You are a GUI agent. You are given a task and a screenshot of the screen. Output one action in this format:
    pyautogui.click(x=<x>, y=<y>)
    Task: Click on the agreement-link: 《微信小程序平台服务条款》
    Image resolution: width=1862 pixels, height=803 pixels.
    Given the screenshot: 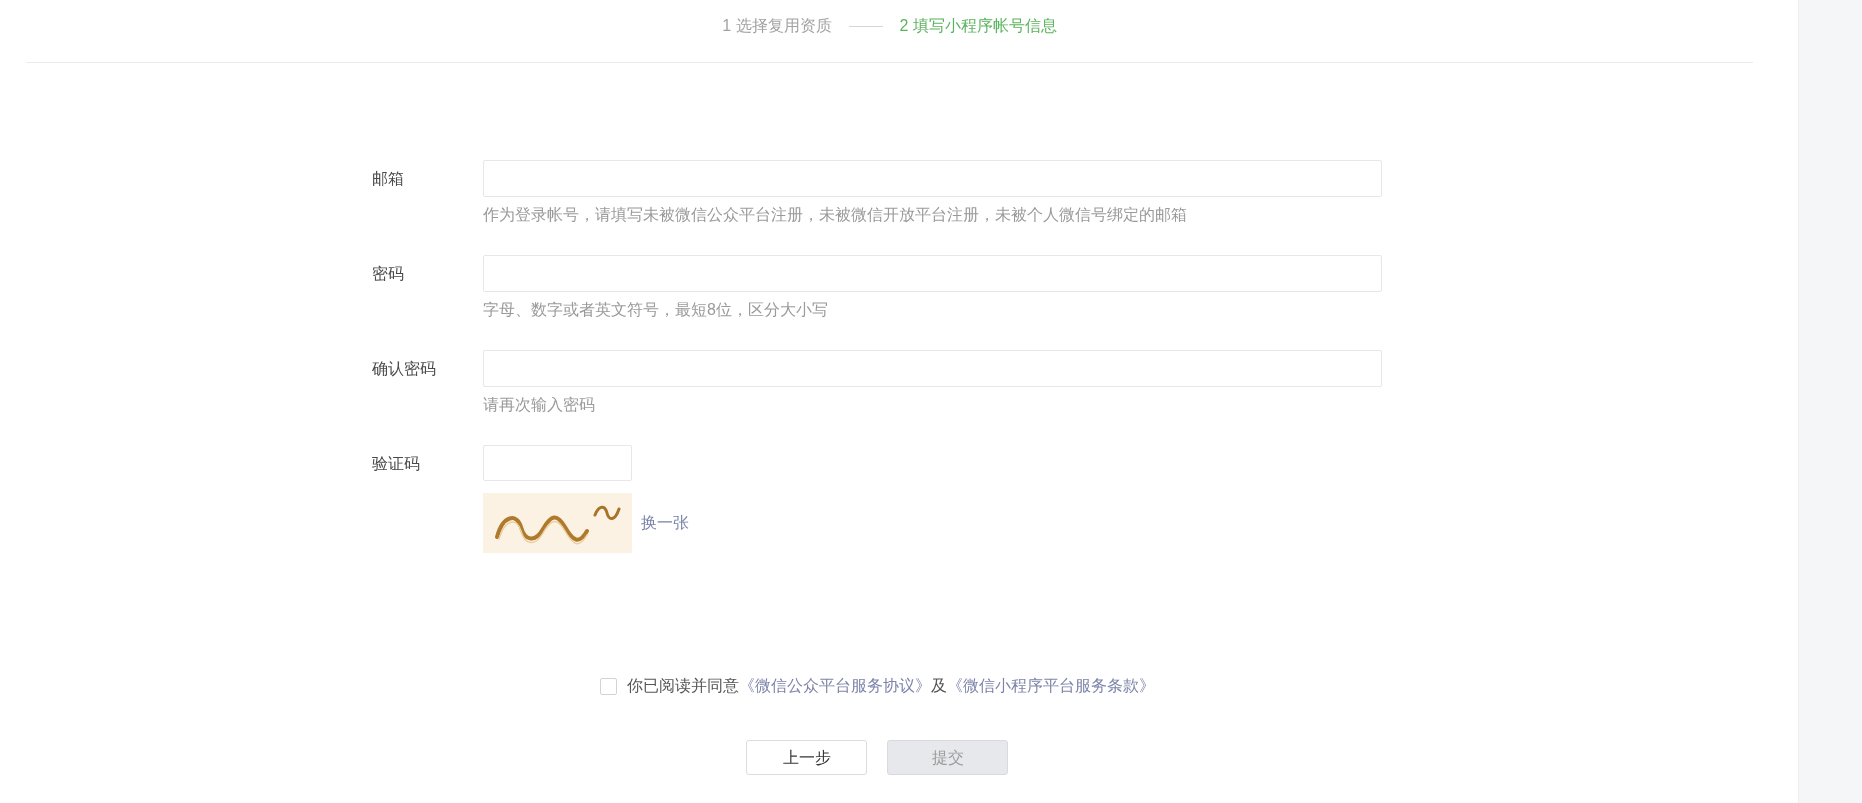 What is the action you would take?
    pyautogui.click(x=1050, y=685)
    